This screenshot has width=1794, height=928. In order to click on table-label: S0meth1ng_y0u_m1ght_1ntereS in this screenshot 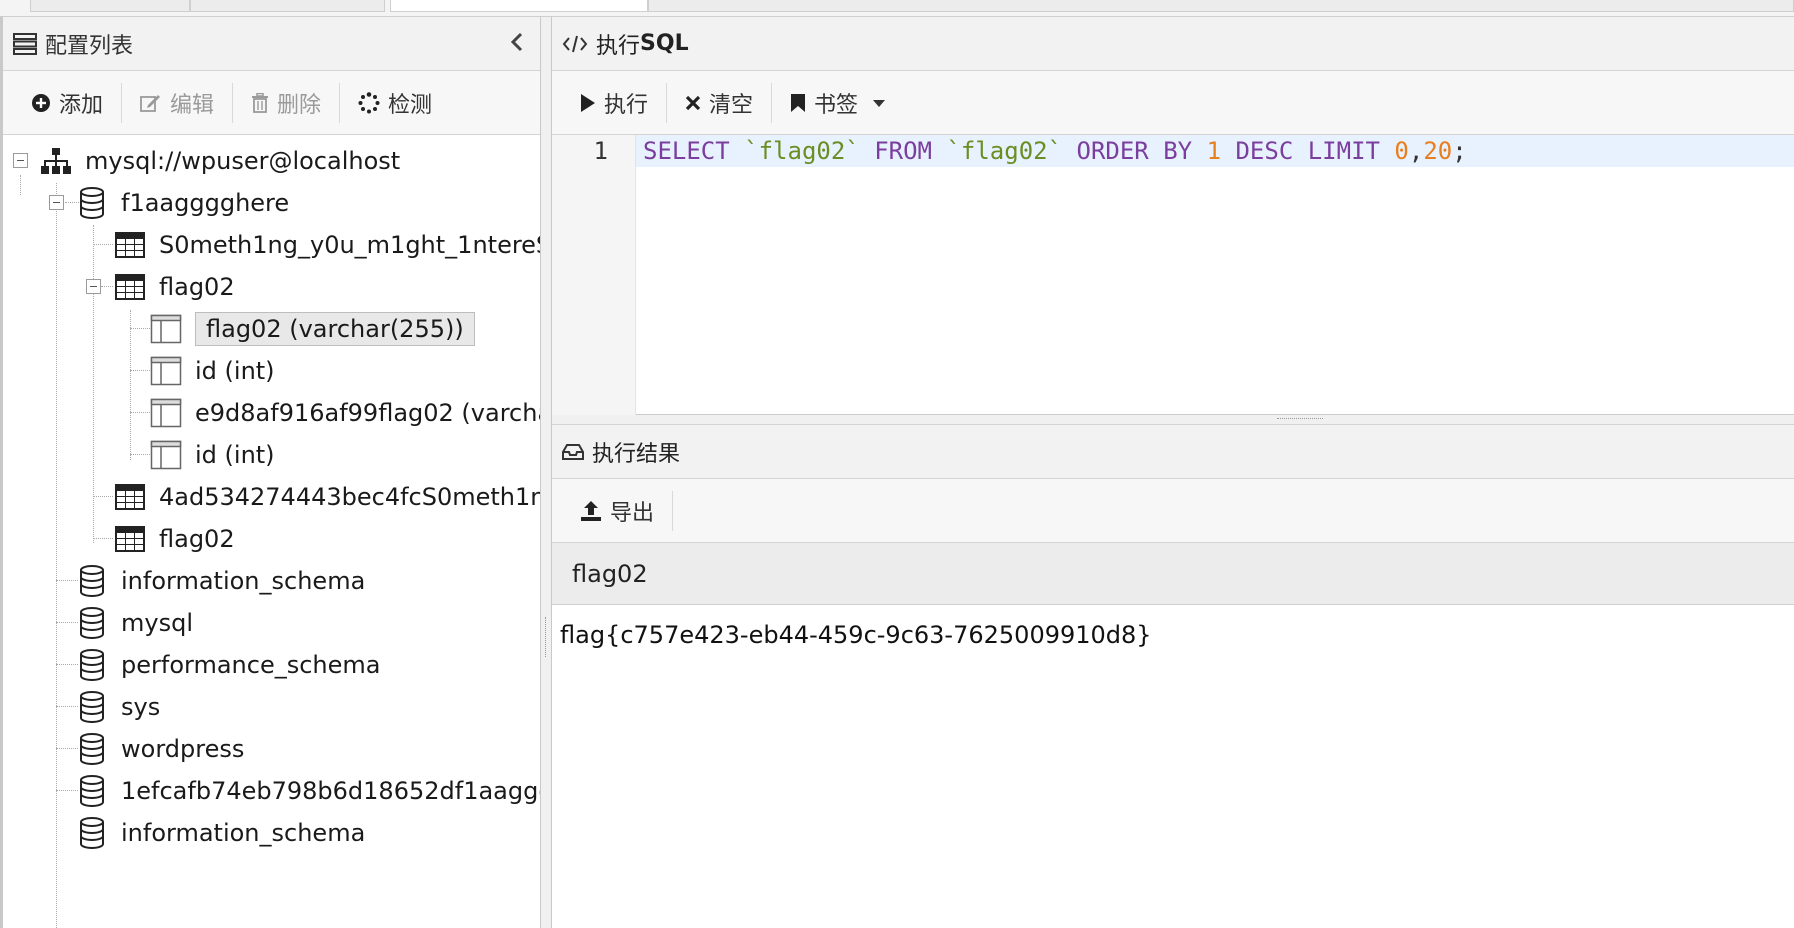, I will do `click(350, 245)`.